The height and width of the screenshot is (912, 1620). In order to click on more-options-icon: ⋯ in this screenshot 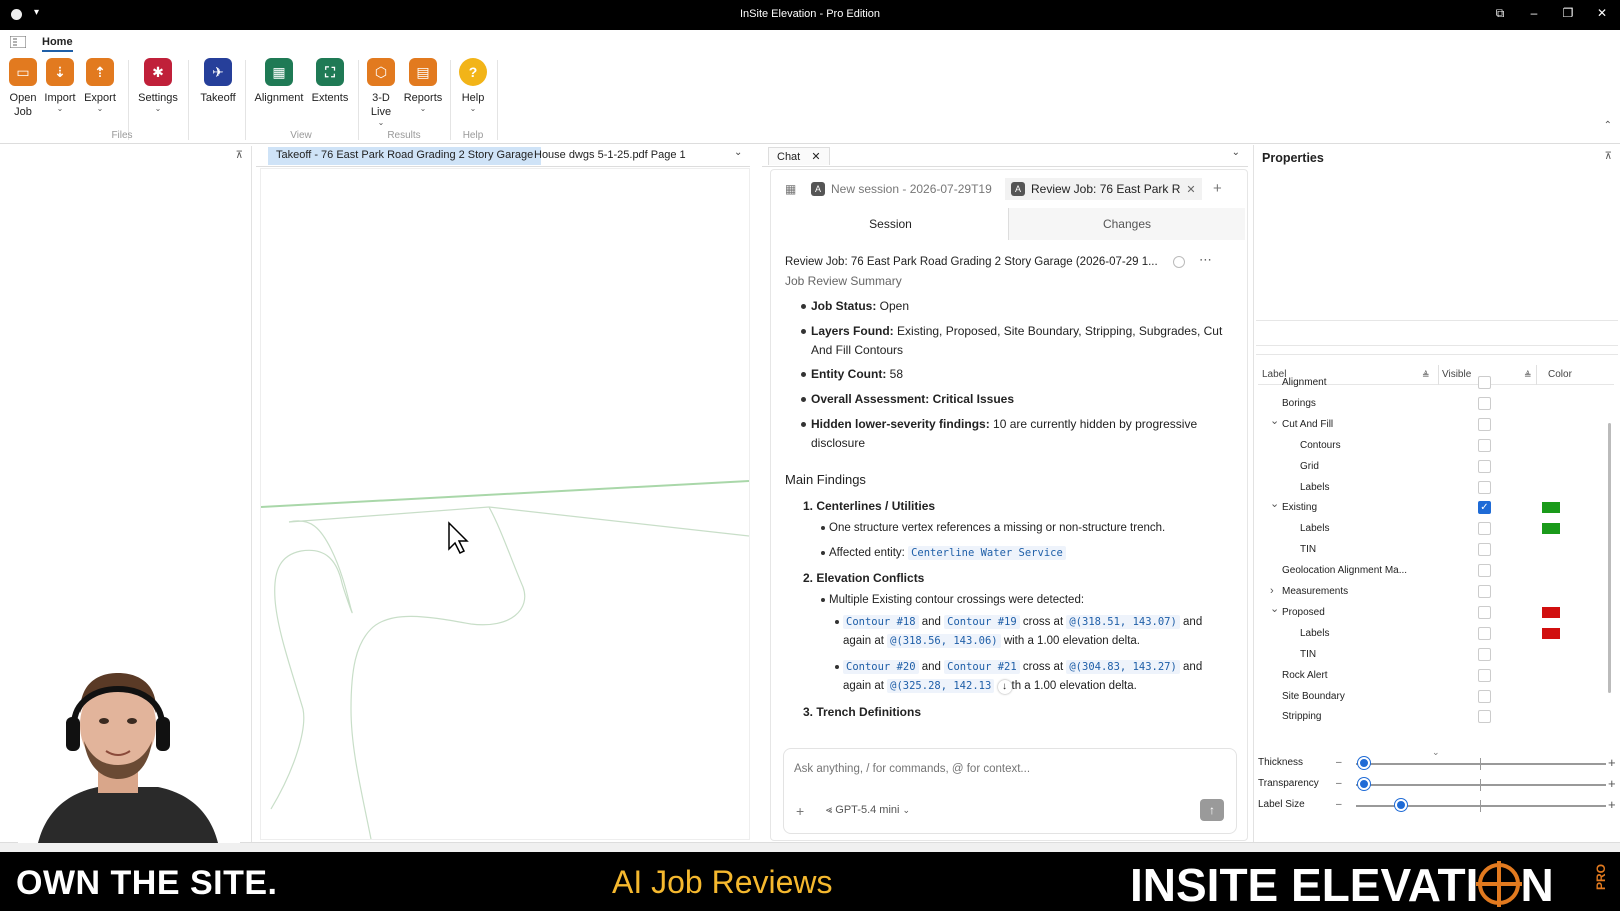, I will do `click(1205, 260)`.